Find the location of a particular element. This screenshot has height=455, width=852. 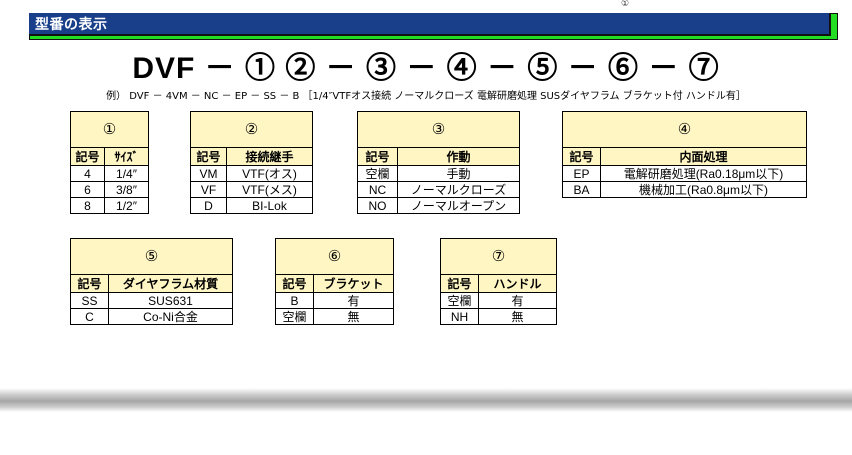

cell-code: 4 is located at coordinates (87, 173).